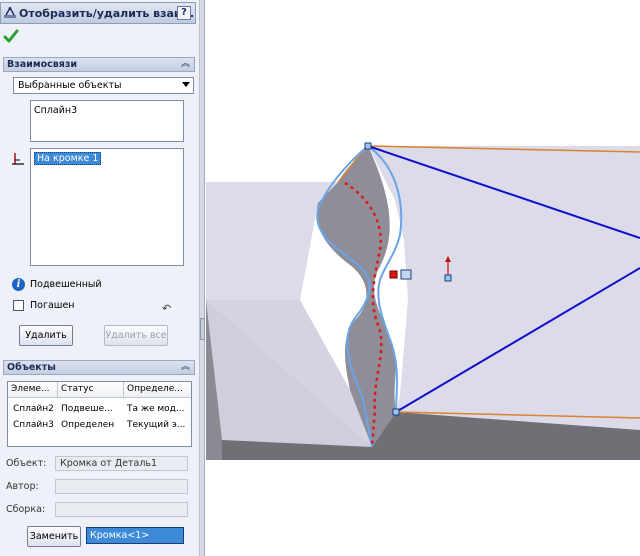 The width and height of the screenshot is (640, 556). What do you see at coordinates (66, 284) in the screenshot?
I see `relation-status-text: Подвешенный` at bounding box center [66, 284].